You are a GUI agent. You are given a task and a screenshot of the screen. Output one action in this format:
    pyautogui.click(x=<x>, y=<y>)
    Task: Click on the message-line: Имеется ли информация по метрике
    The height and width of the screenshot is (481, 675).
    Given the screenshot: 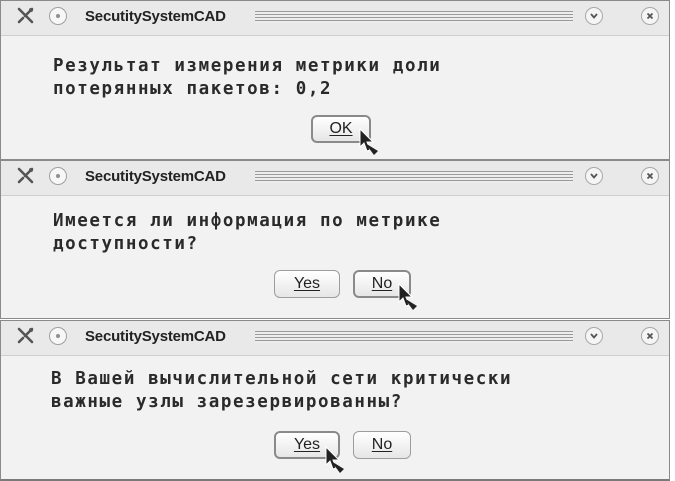 What is the action you would take?
    pyautogui.click(x=247, y=221)
    